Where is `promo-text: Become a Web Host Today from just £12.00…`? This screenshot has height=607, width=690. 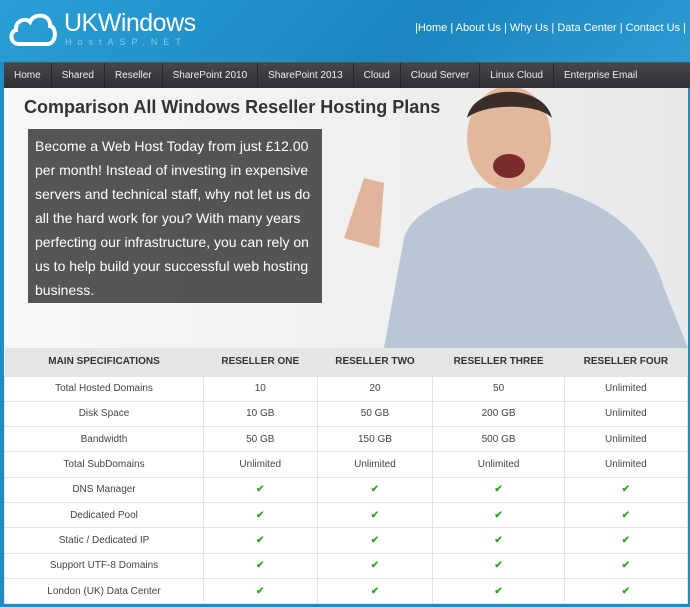
promo-text: Become a Web Host Today from just £12.00… is located at coordinates (175, 216).